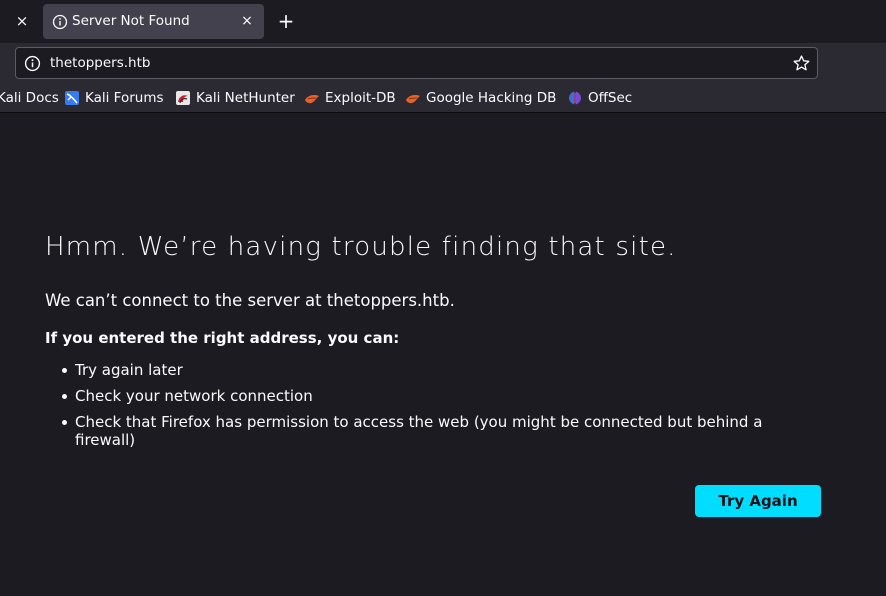  I want to click on bookmark-label: Kali Docs, so click(29, 98).